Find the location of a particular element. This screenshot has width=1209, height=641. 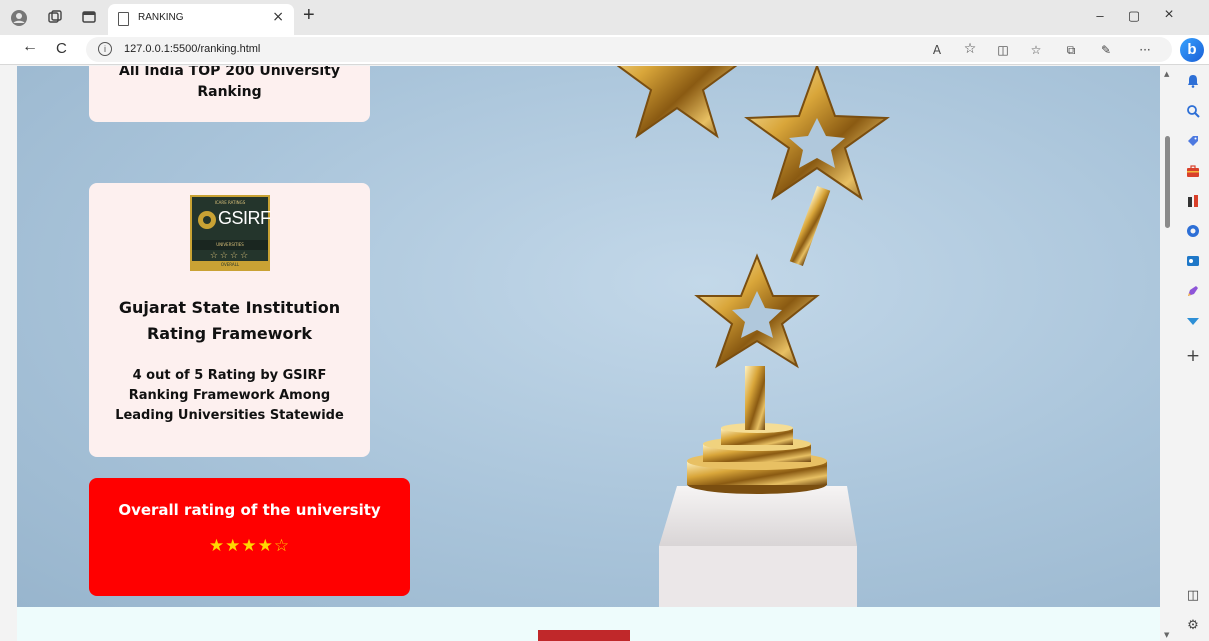

tab-close-icon: × is located at coordinates (278, 17).